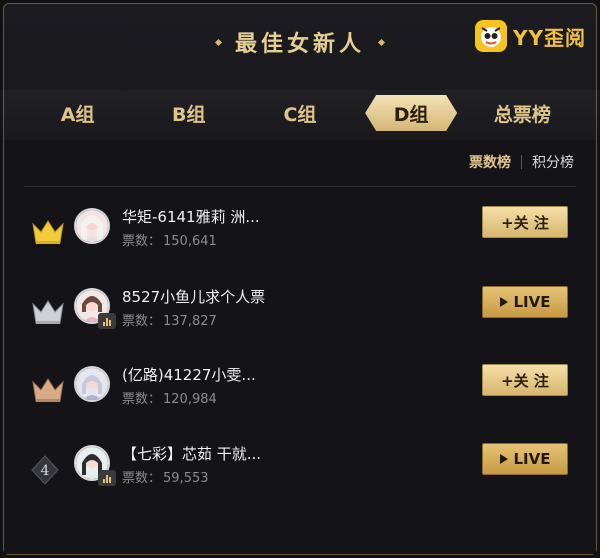  Describe the element at coordinates (490, 162) in the screenshot. I see `sort-votes-rank: 票数榜` at that location.